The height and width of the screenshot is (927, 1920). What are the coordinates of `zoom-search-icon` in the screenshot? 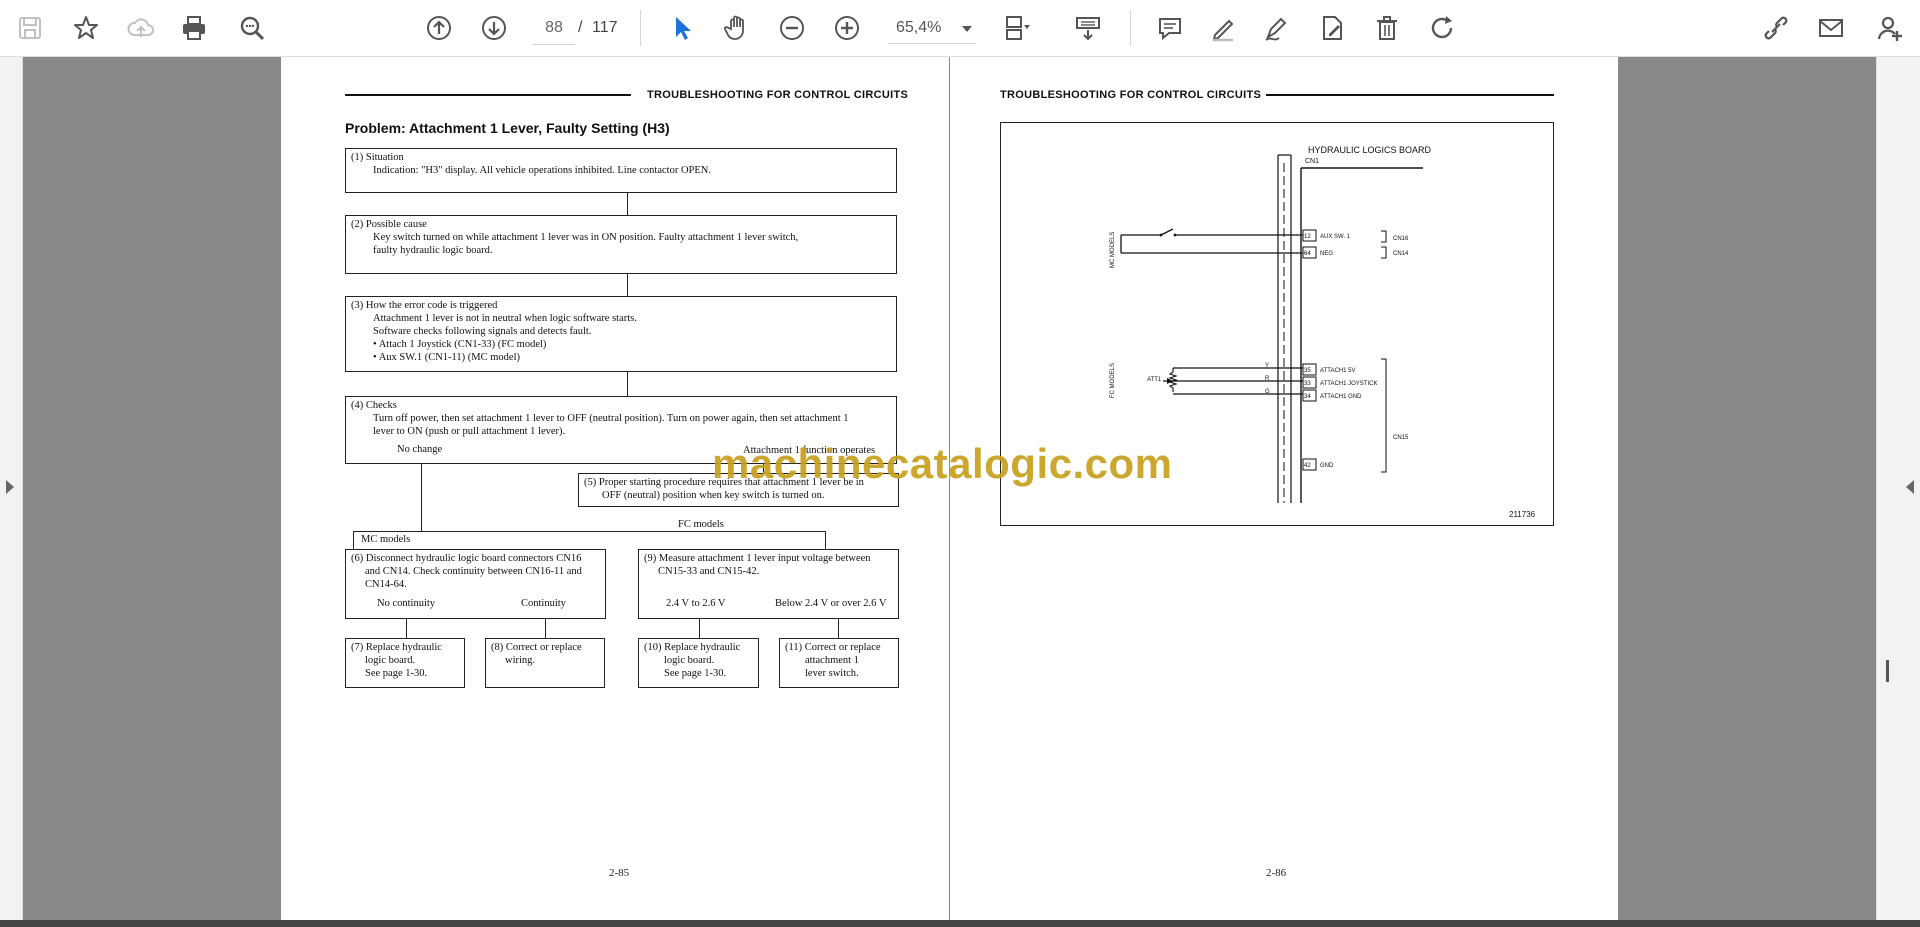 It's located at (252, 28).